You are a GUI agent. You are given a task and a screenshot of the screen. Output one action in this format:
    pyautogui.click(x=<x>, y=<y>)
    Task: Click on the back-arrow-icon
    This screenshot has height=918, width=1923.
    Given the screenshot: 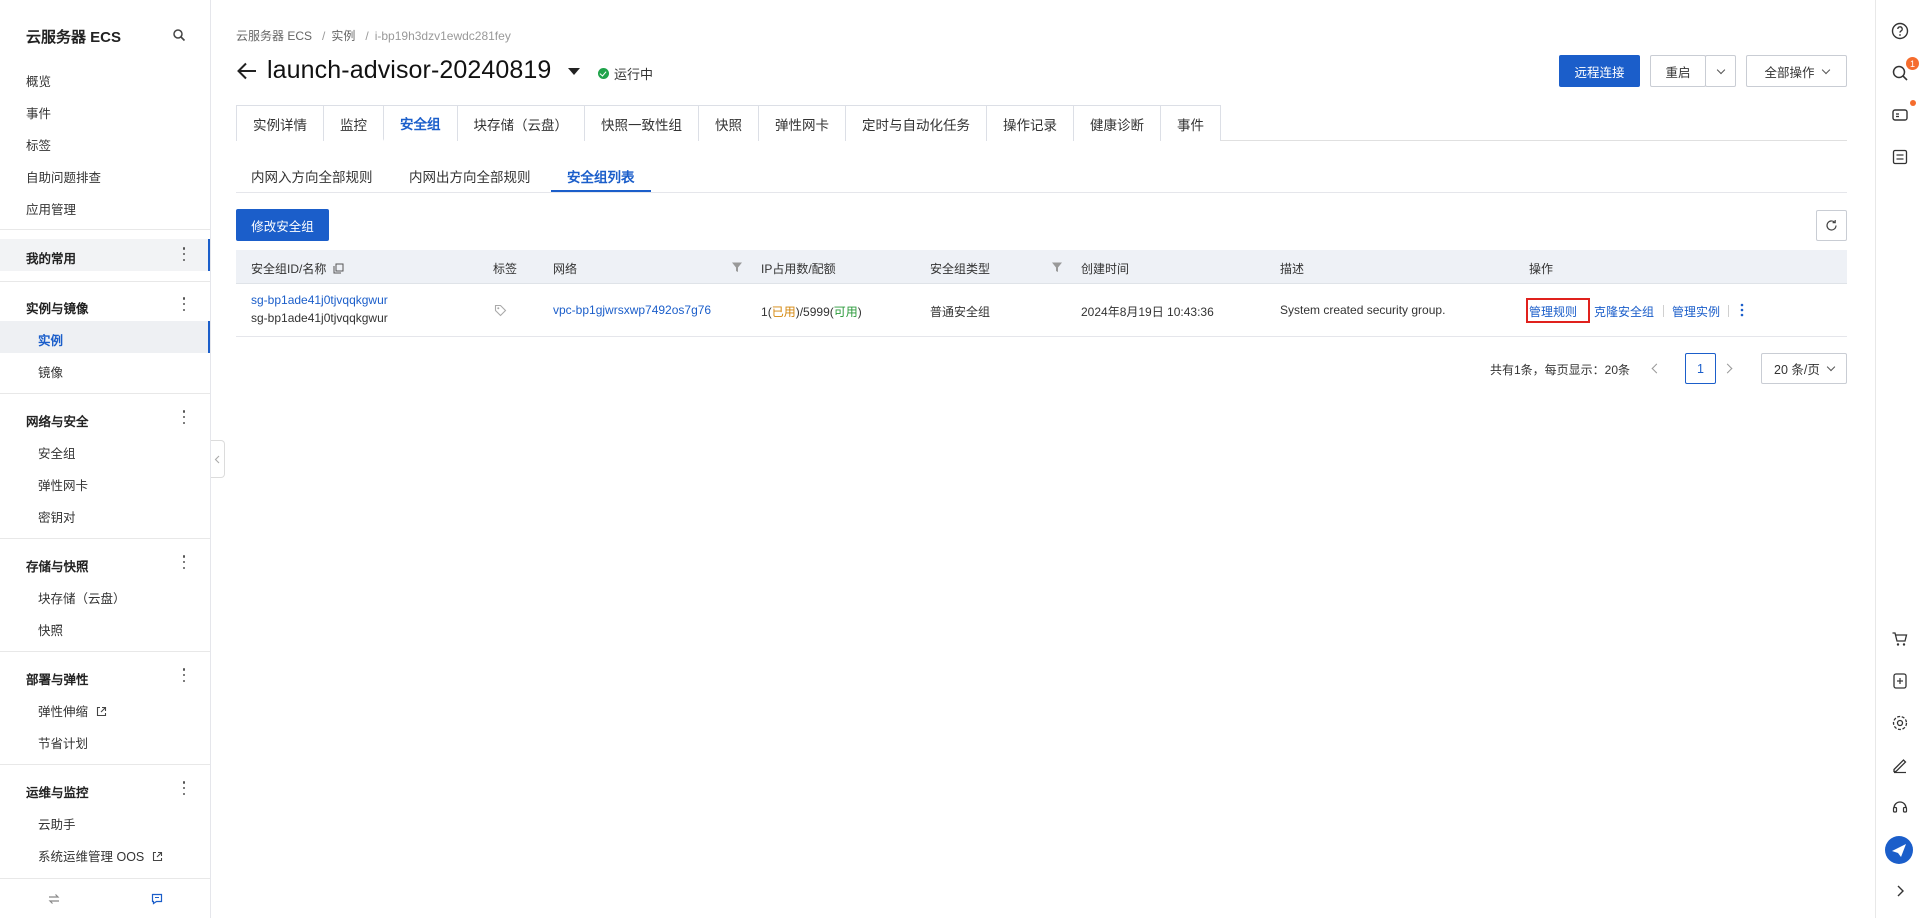 What is the action you would take?
    pyautogui.click(x=247, y=71)
    